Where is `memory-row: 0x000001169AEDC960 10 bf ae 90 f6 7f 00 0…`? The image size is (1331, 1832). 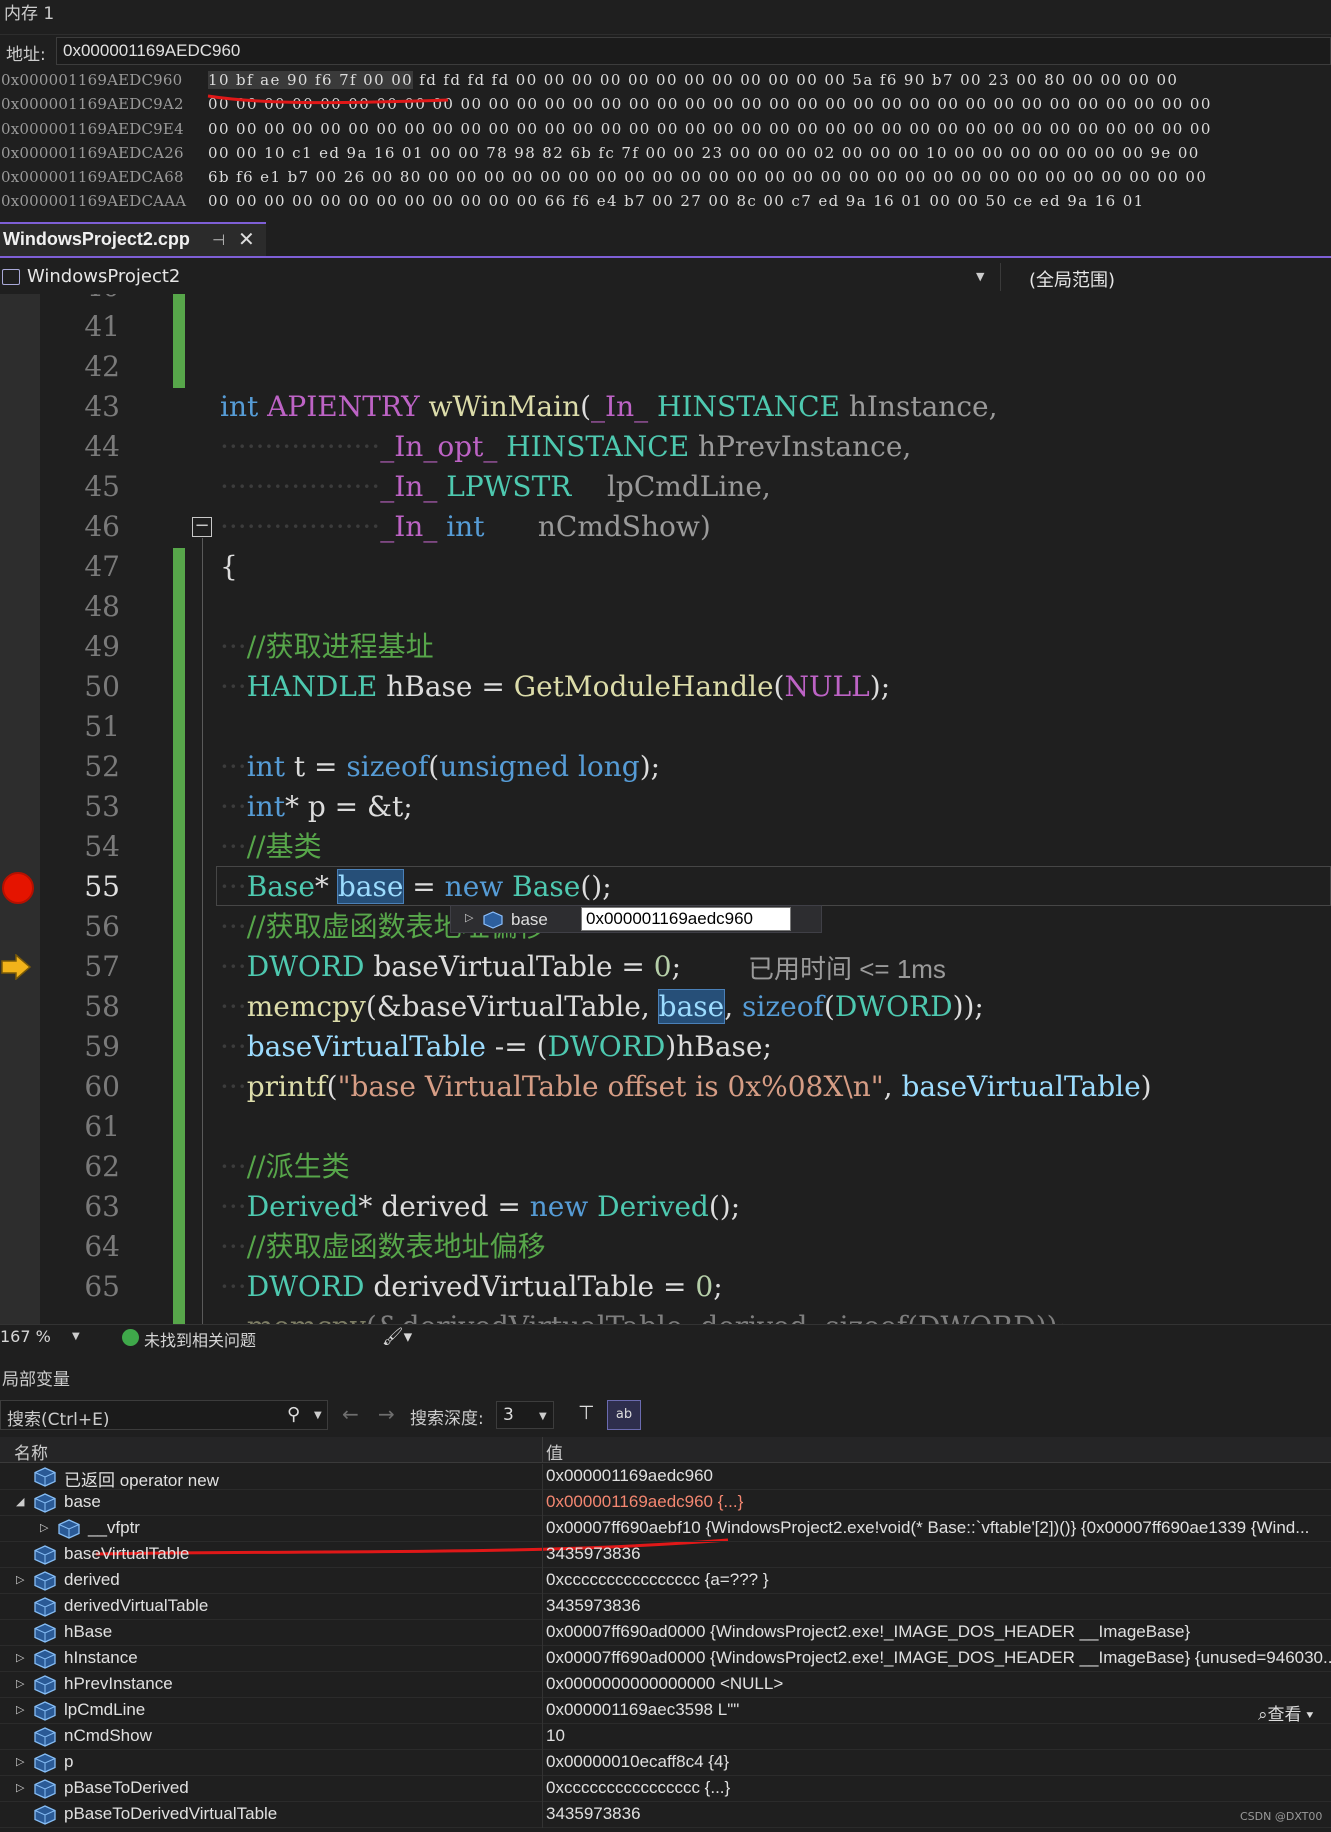
memory-row: 0x000001169AEDC960 10 bf ae 90 f6 7f 00 0… is located at coordinates (665, 80).